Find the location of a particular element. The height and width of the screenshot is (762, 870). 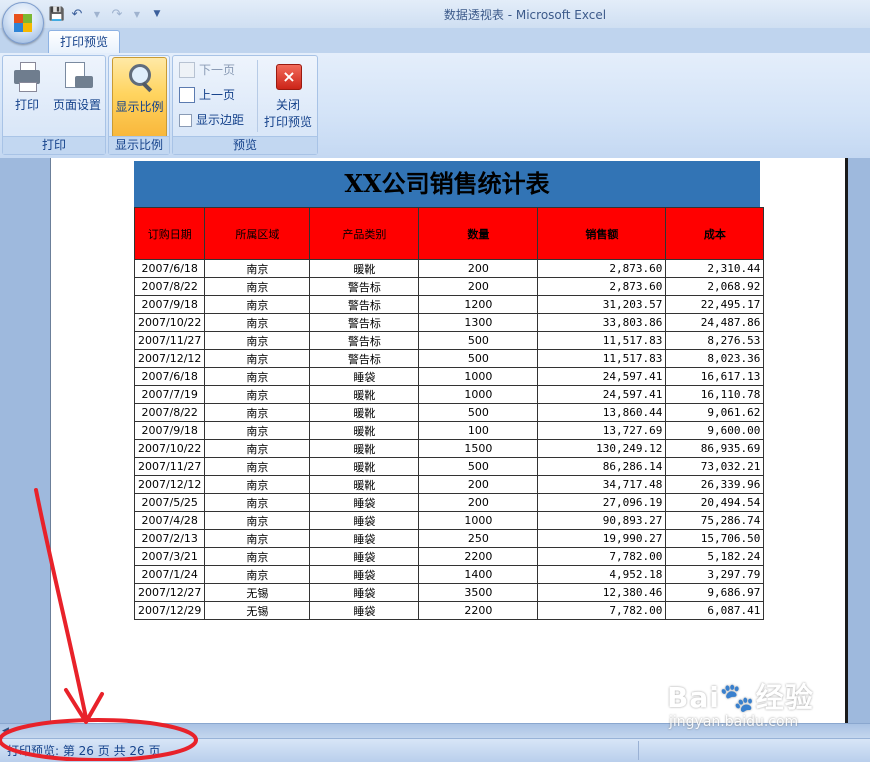

office-logo-icon is located at coordinates (23, 23).